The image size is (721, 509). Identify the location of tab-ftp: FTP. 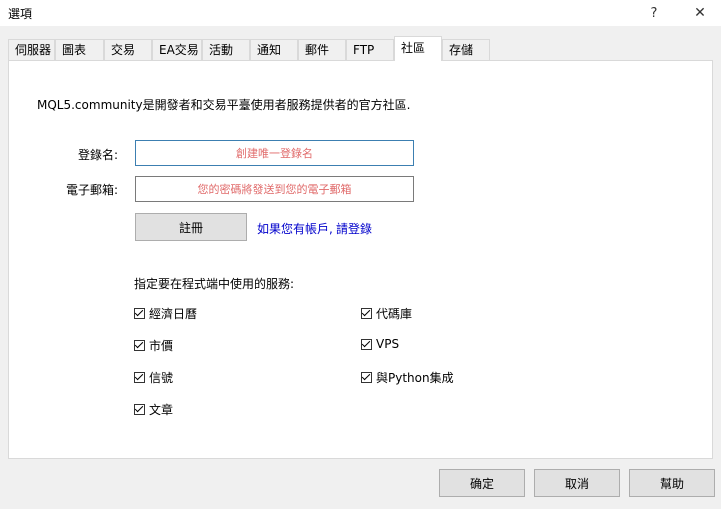
(370, 49).